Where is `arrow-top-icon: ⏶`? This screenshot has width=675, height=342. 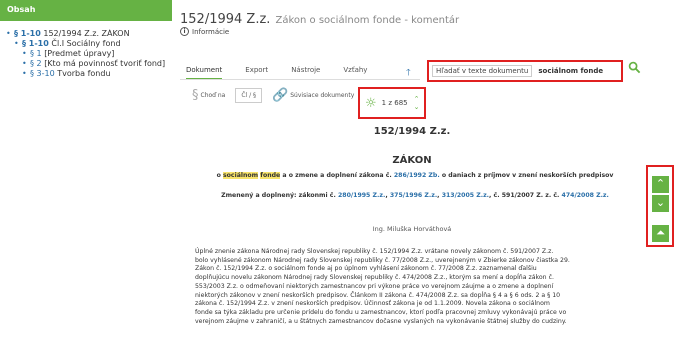 arrow-top-icon: ⏶ is located at coordinates (660, 232).